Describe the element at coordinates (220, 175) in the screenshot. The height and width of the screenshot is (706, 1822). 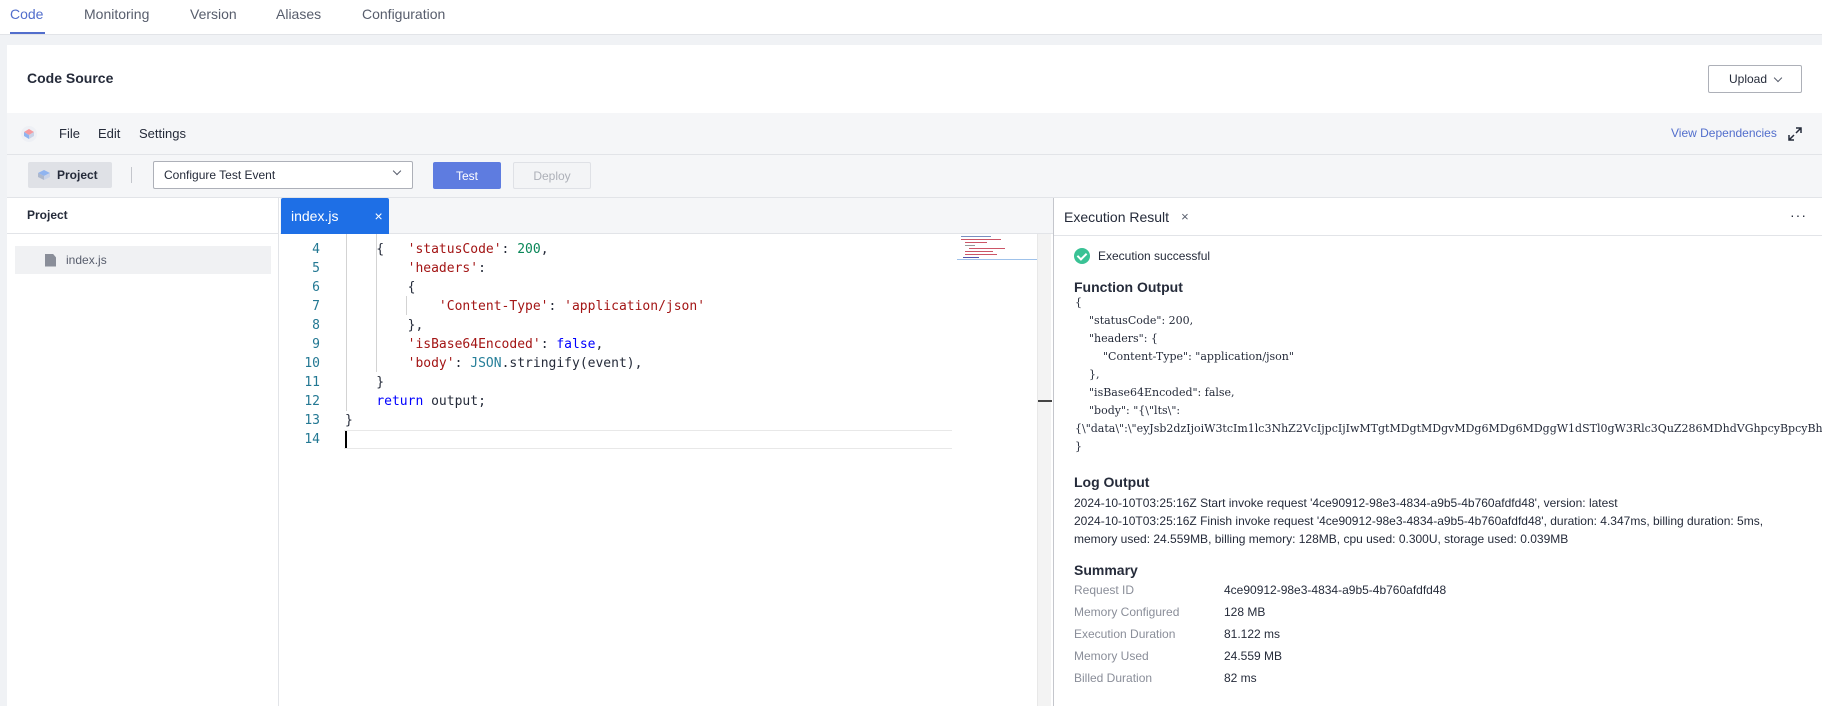
I see `test-event-value: Configure Test Event` at that location.